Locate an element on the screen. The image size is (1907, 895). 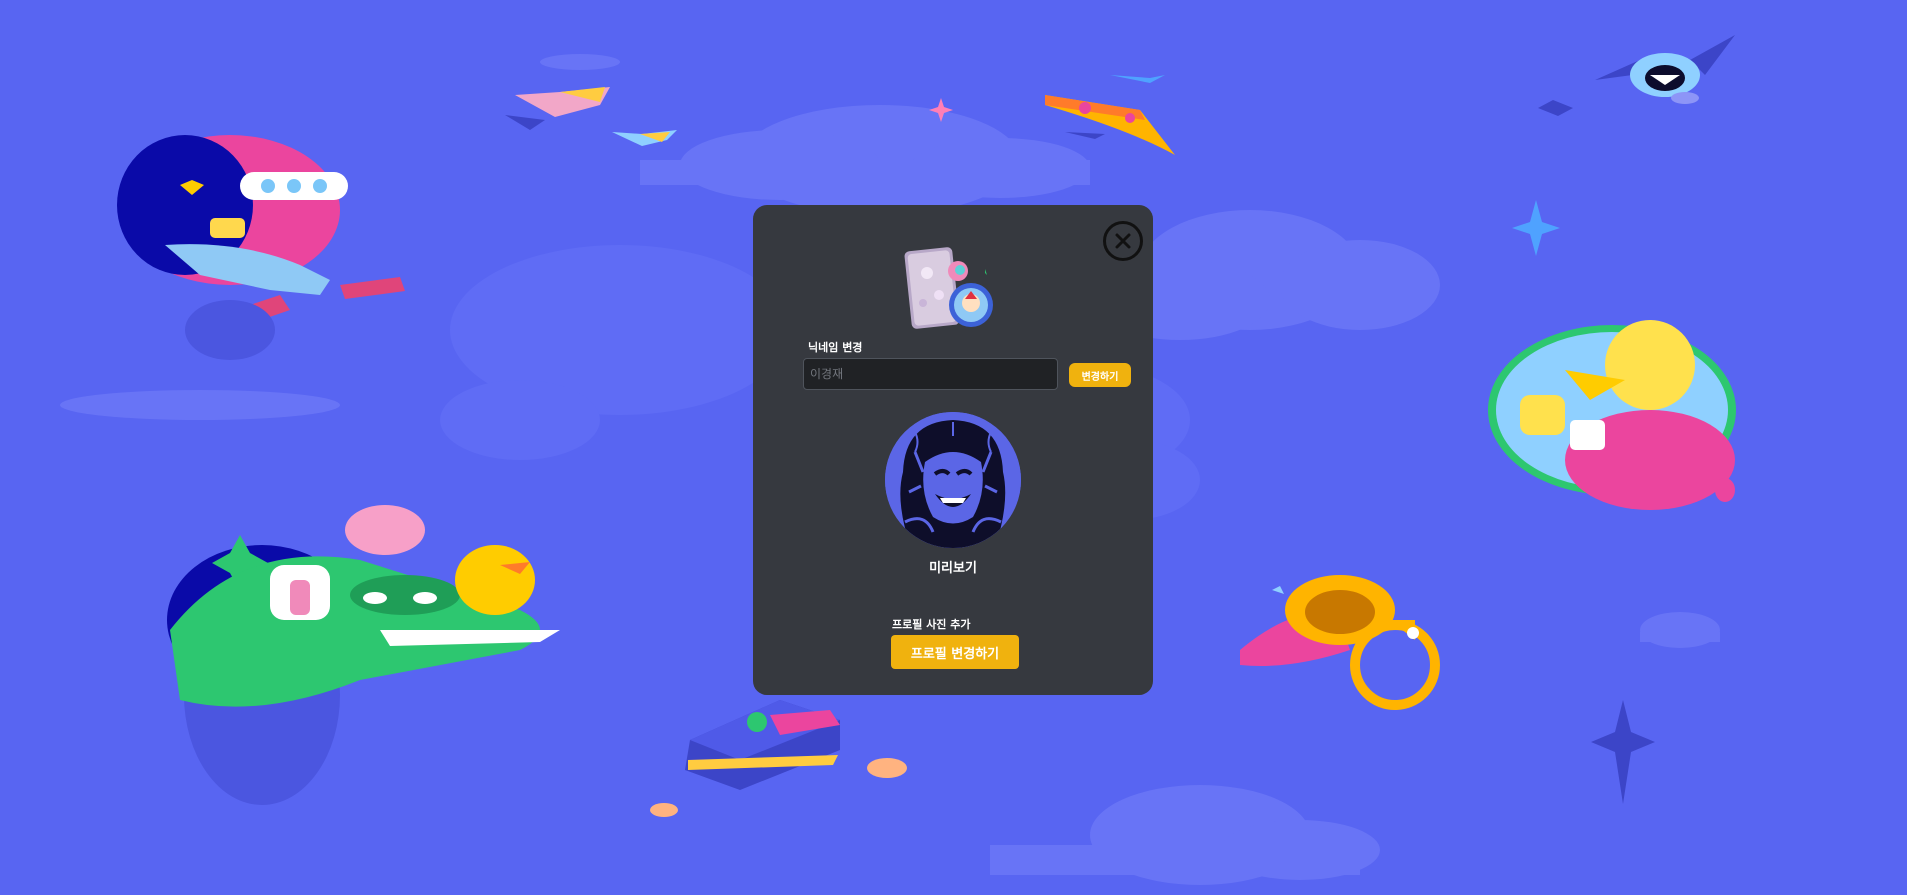
bat-monster-illustration is located at coordinates (1636, 75).